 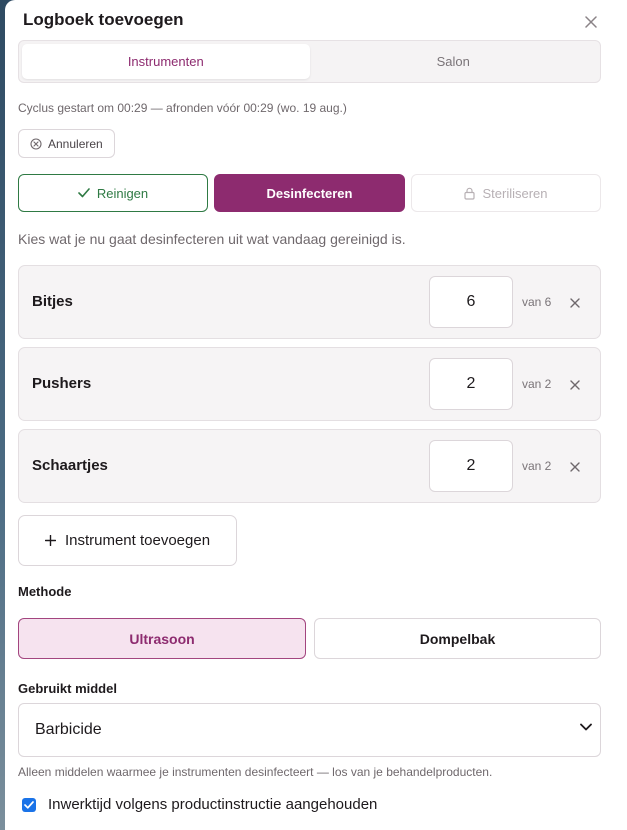 What do you see at coordinates (470, 193) in the screenshot?
I see `lock-icon` at bounding box center [470, 193].